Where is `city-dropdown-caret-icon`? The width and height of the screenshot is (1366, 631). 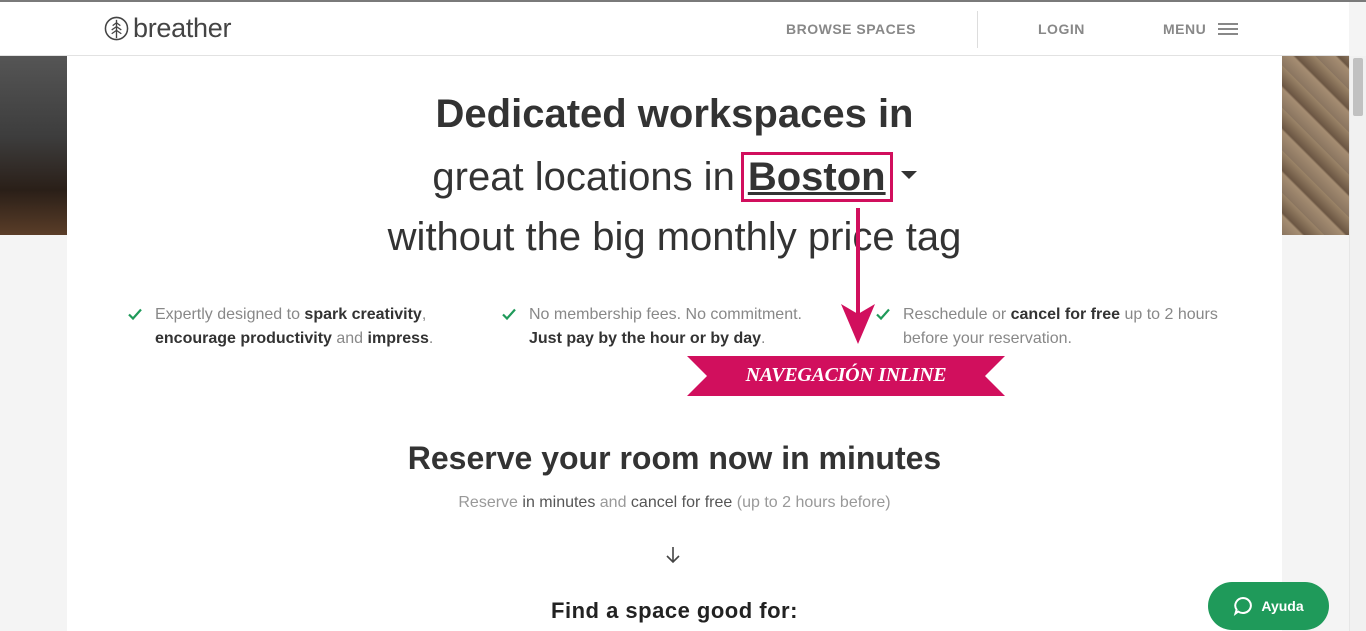
city-dropdown-caret-icon is located at coordinates (908, 175).